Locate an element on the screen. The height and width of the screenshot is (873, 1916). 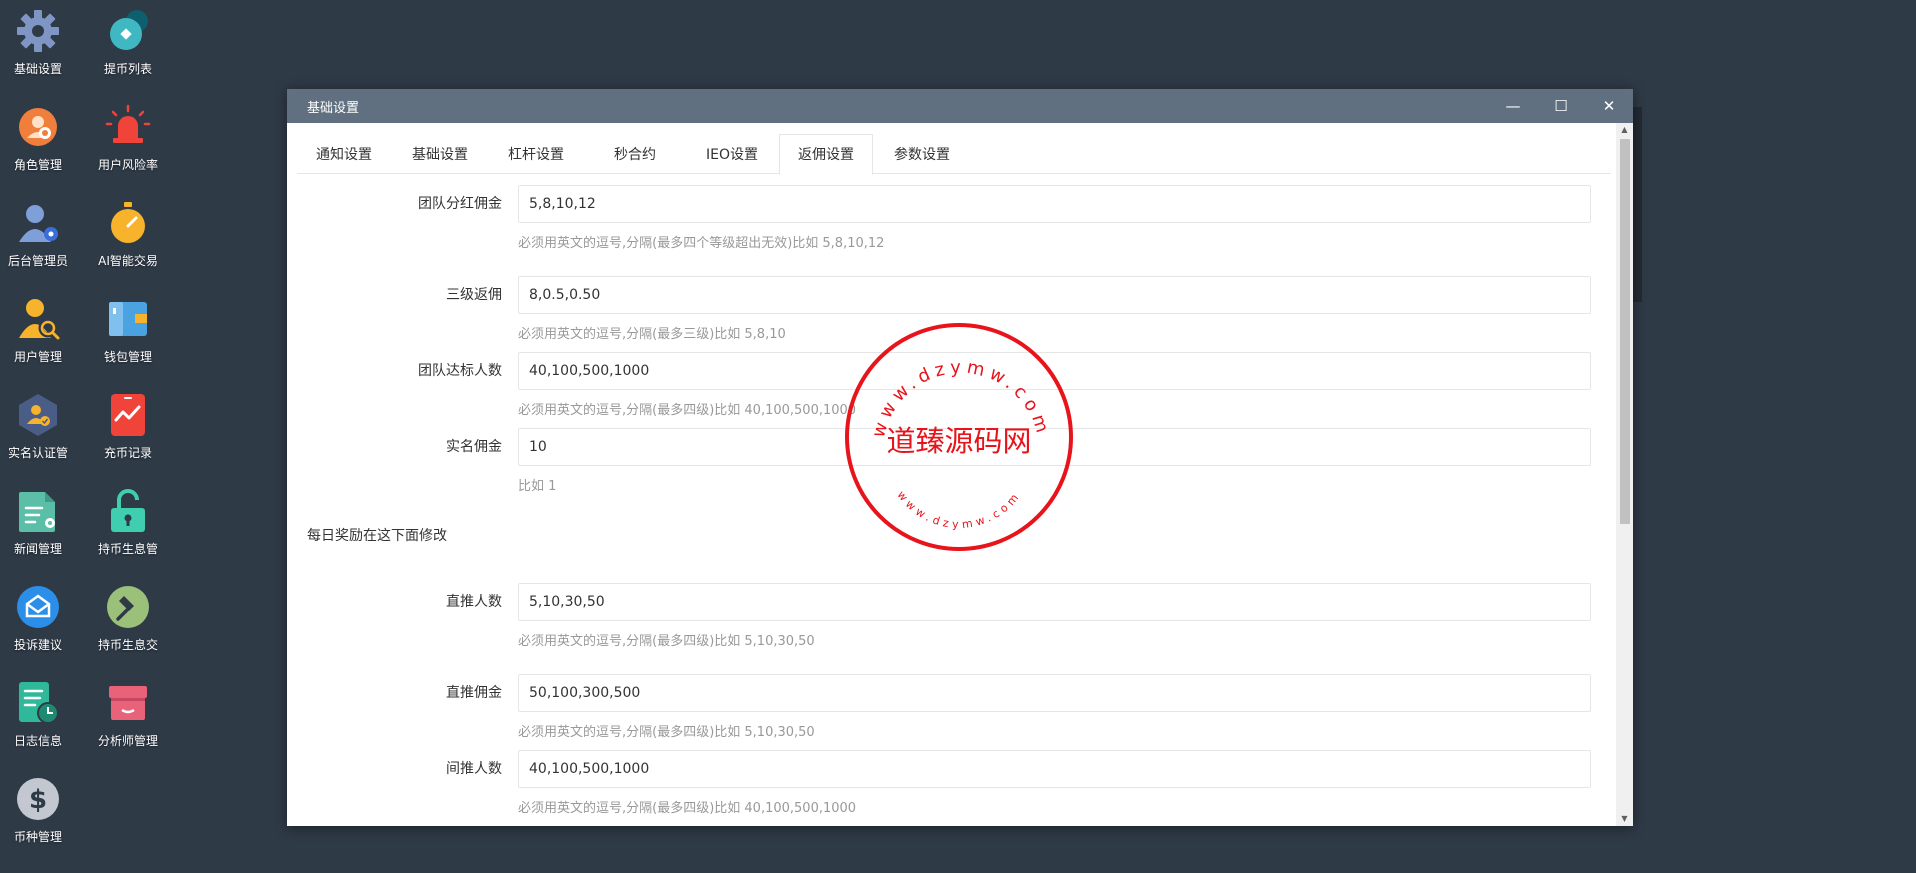
team-bonus-label: 团队分红佣金 is located at coordinates (460, 204).